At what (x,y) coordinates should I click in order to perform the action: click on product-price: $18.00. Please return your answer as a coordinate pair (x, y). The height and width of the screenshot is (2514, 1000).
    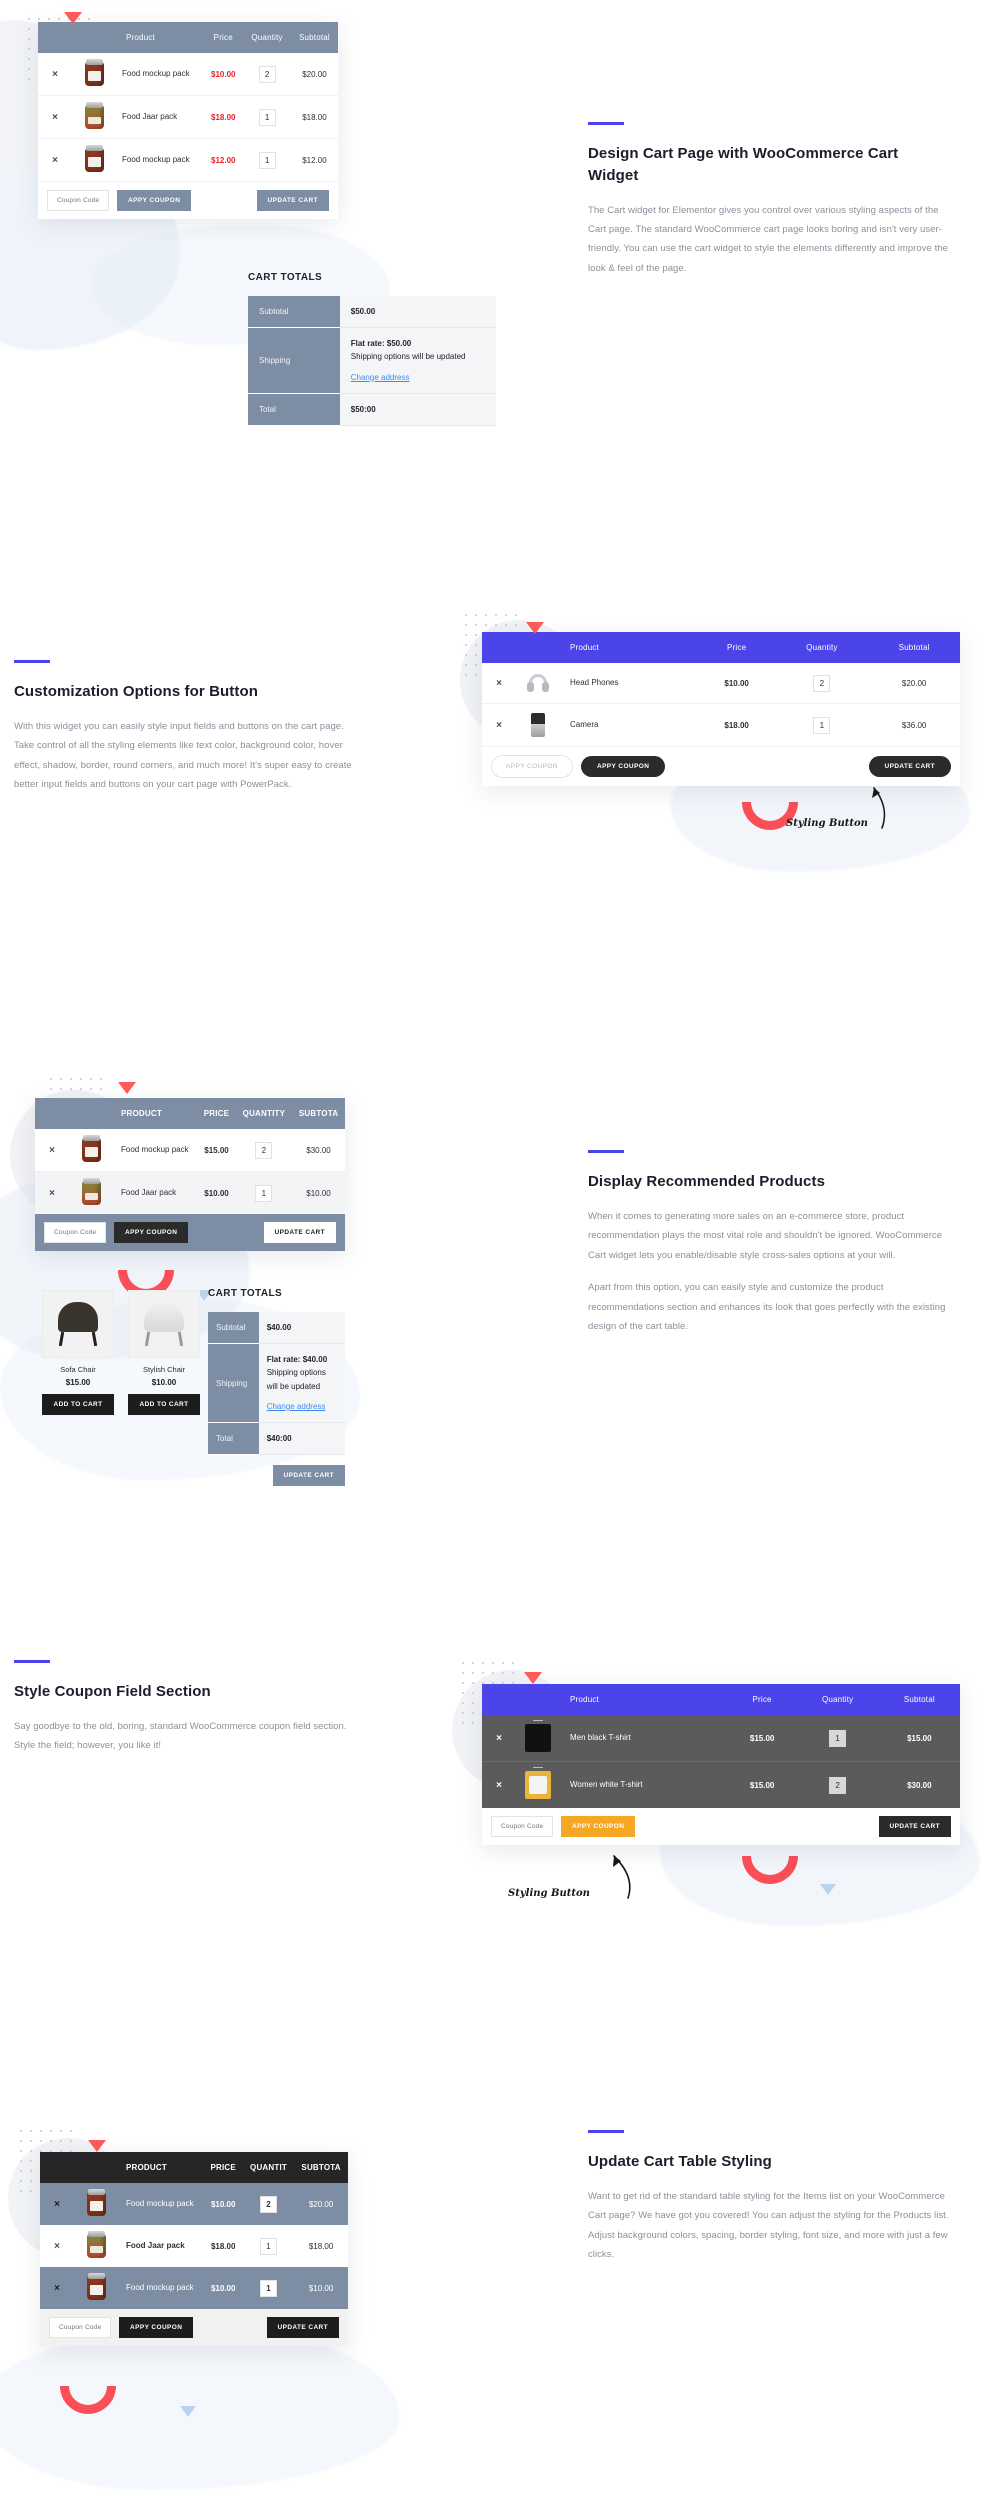
    Looking at the image, I should click on (736, 725).